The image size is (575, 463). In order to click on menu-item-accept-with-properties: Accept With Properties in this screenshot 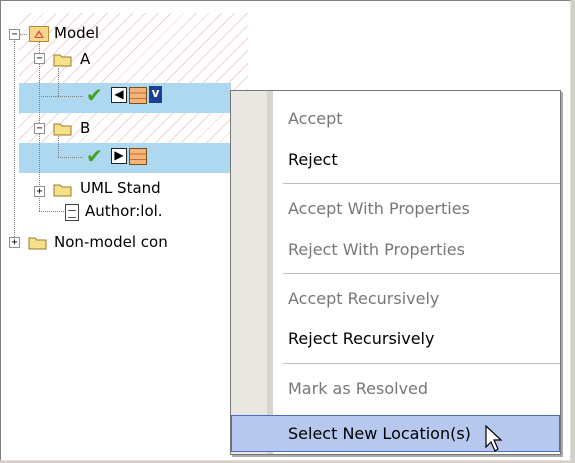, I will do `click(379, 208)`.